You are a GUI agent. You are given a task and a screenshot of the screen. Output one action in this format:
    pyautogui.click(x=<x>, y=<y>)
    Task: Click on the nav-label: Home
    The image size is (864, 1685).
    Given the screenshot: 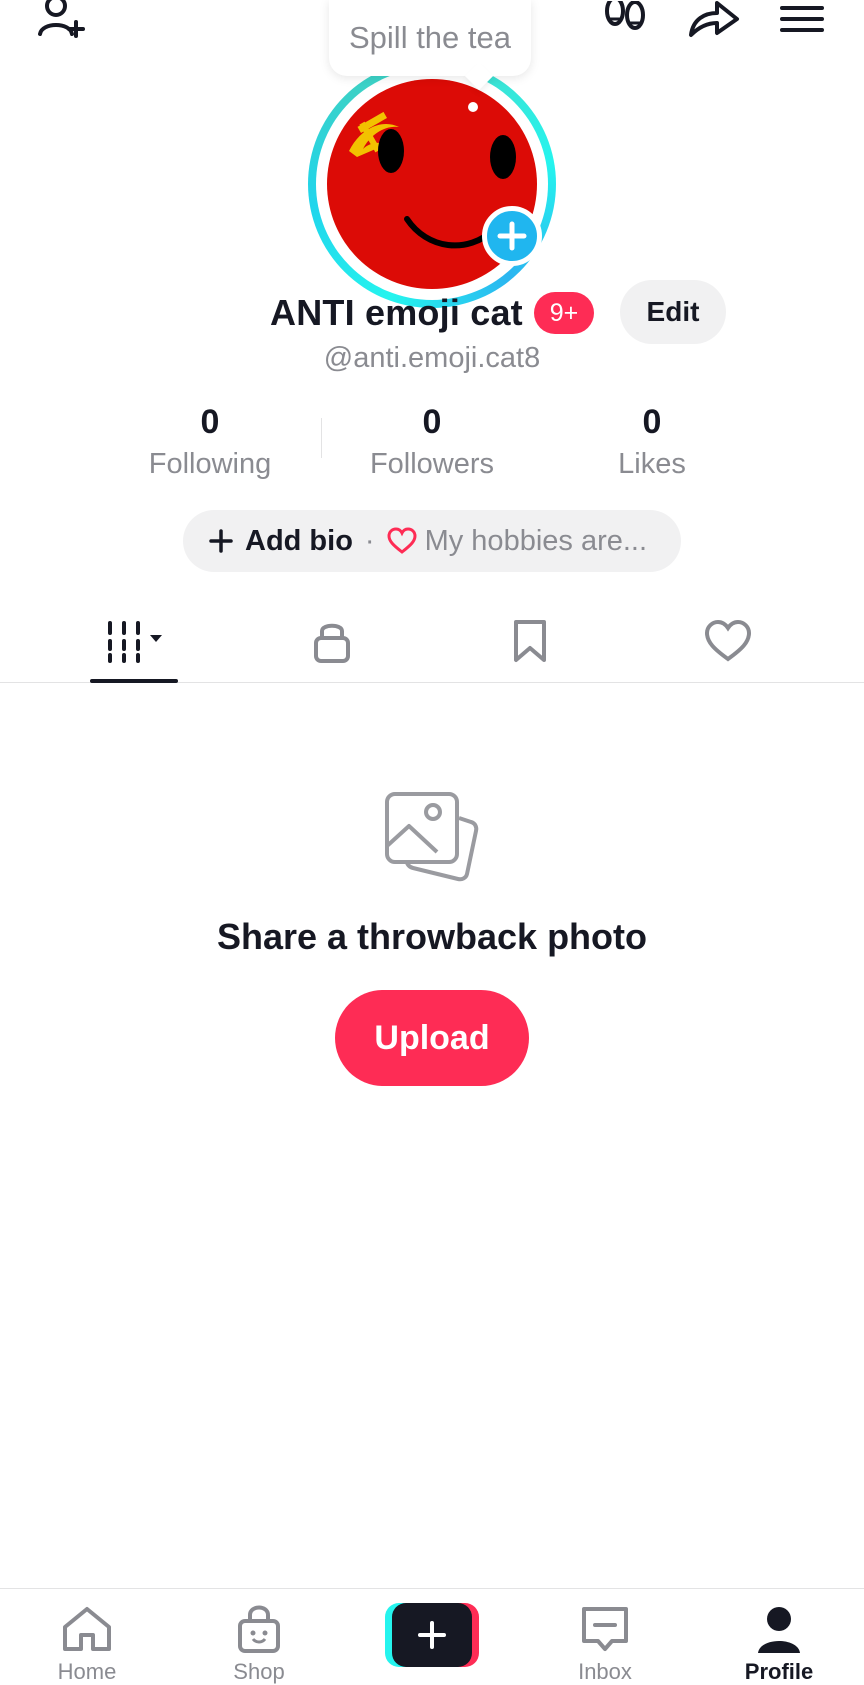 What is the action you would take?
    pyautogui.click(x=87, y=1671)
    